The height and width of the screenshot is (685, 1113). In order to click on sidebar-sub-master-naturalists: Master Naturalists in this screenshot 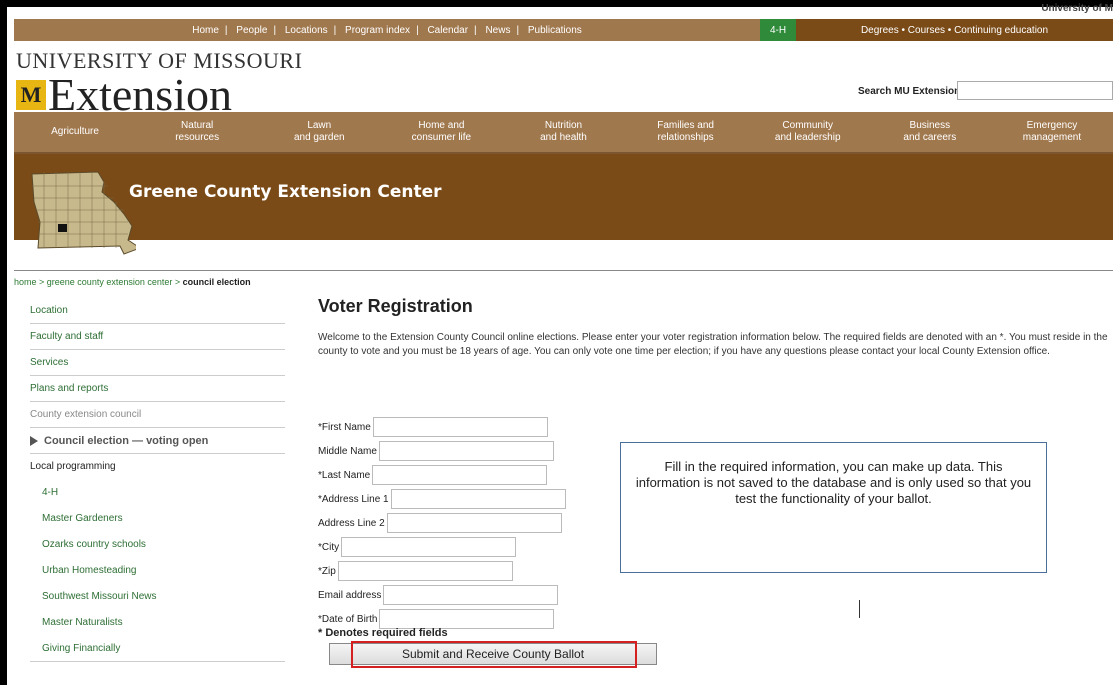, I will do `click(157, 623)`.